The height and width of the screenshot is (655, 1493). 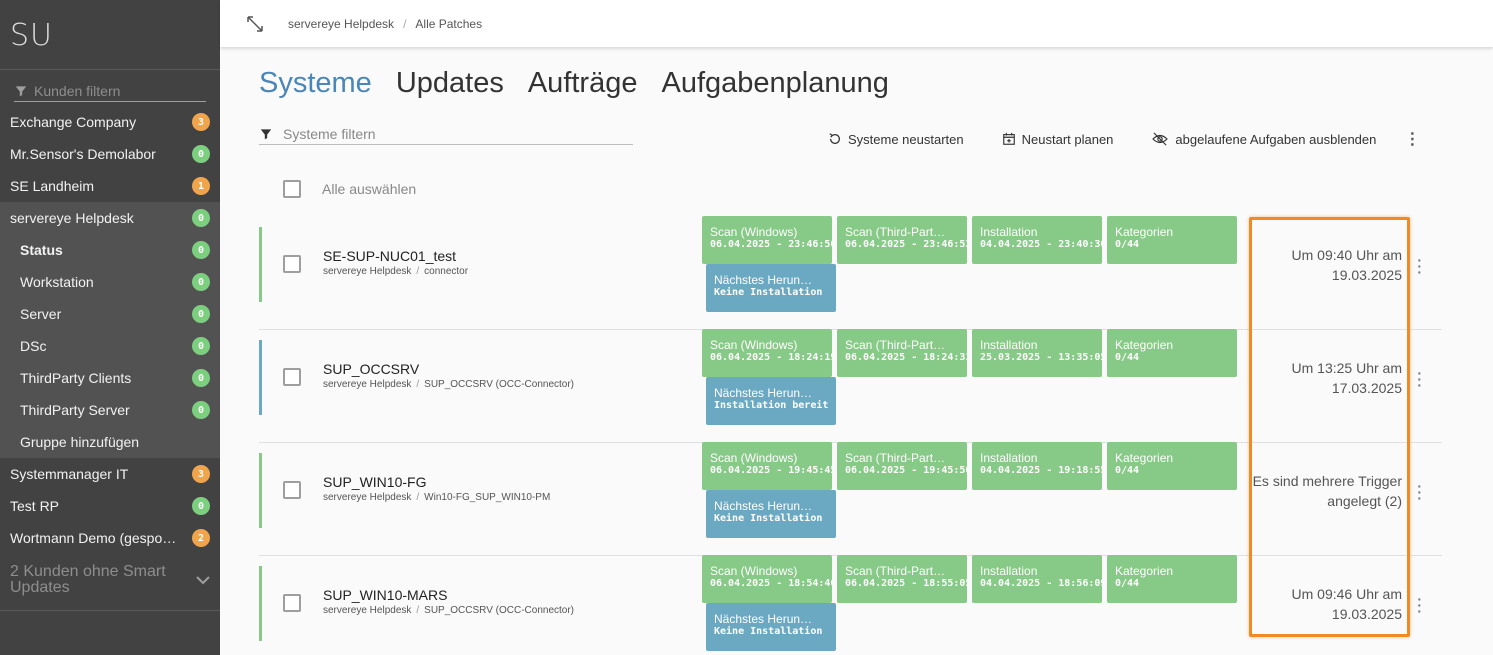 What do you see at coordinates (902, 240) in the screenshot?
I see `status-tile: Scan (Third-Part… 06.04.2025 - 23:46:53` at bounding box center [902, 240].